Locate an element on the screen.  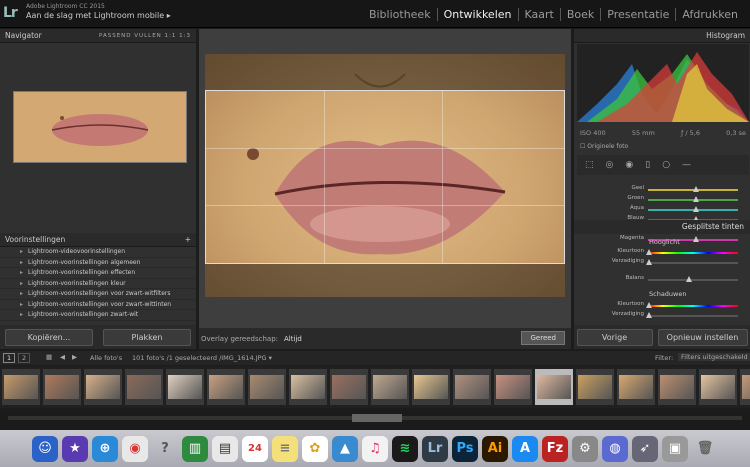
lightroom-icon: Lr is located at coordinates (435, 448).